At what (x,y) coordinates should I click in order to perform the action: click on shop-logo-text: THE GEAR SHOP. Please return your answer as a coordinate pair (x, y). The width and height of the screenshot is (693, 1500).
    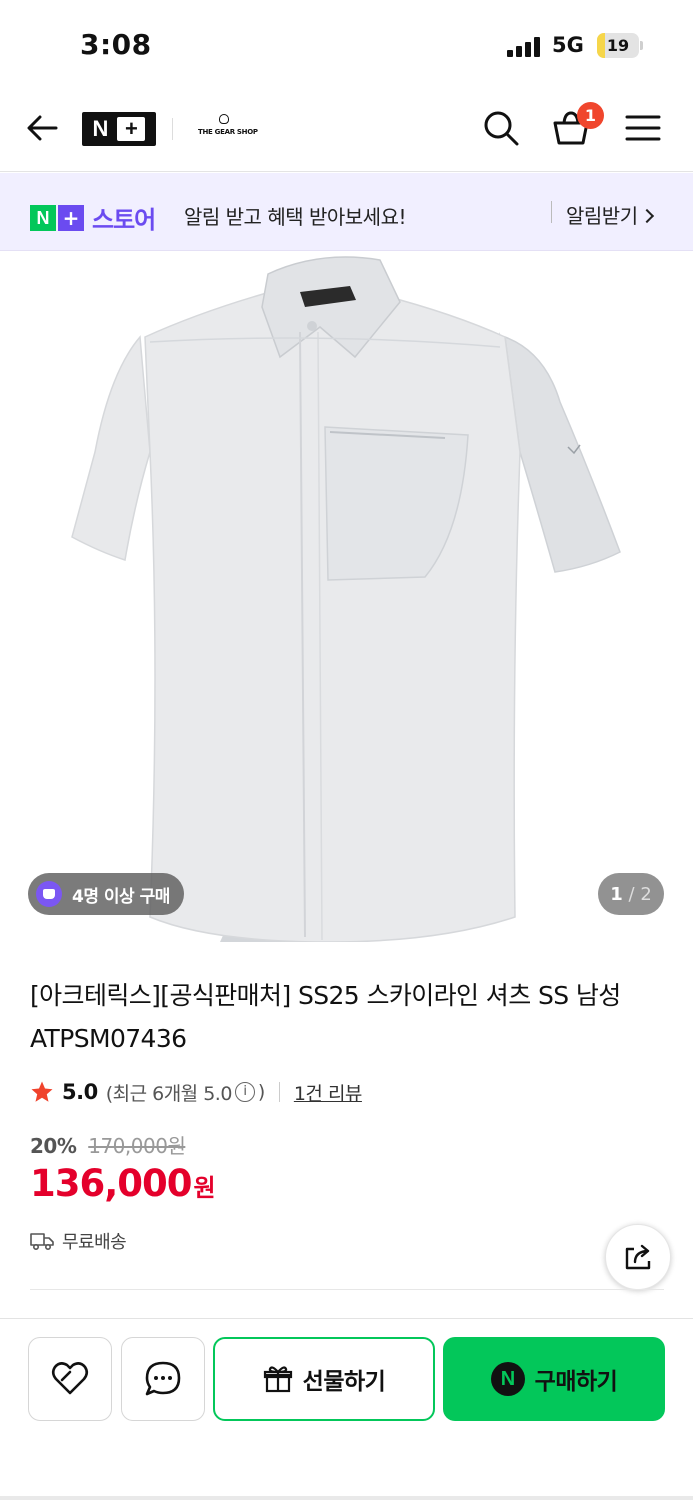
    Looking at the image, I should click on (228, 132).